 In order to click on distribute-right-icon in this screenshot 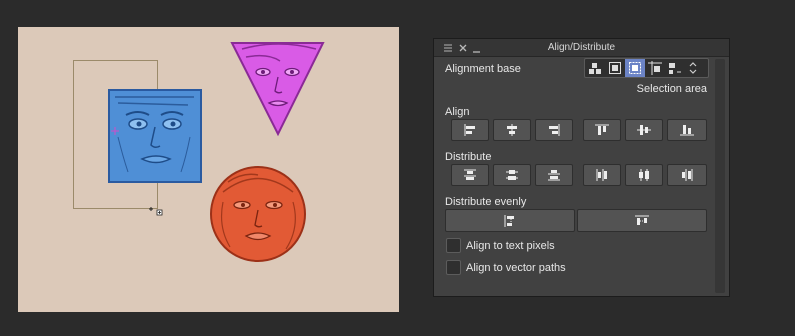, I will do `click(687, 175)`.